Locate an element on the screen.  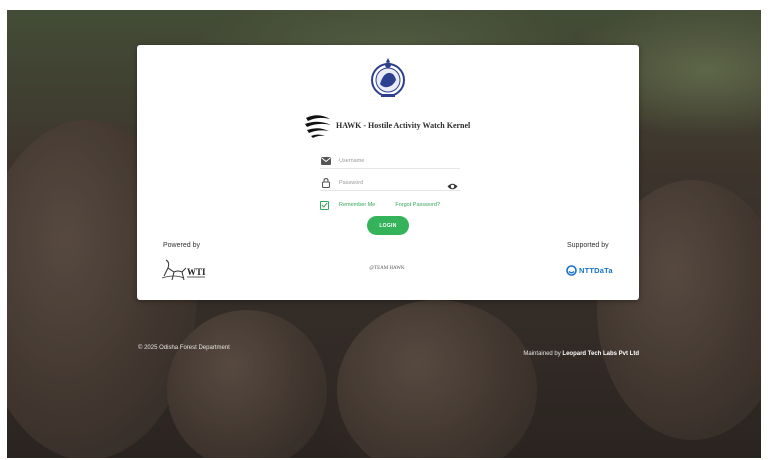
ntt-data-logo: NTTDaTa is located at coordinates (589, 270).